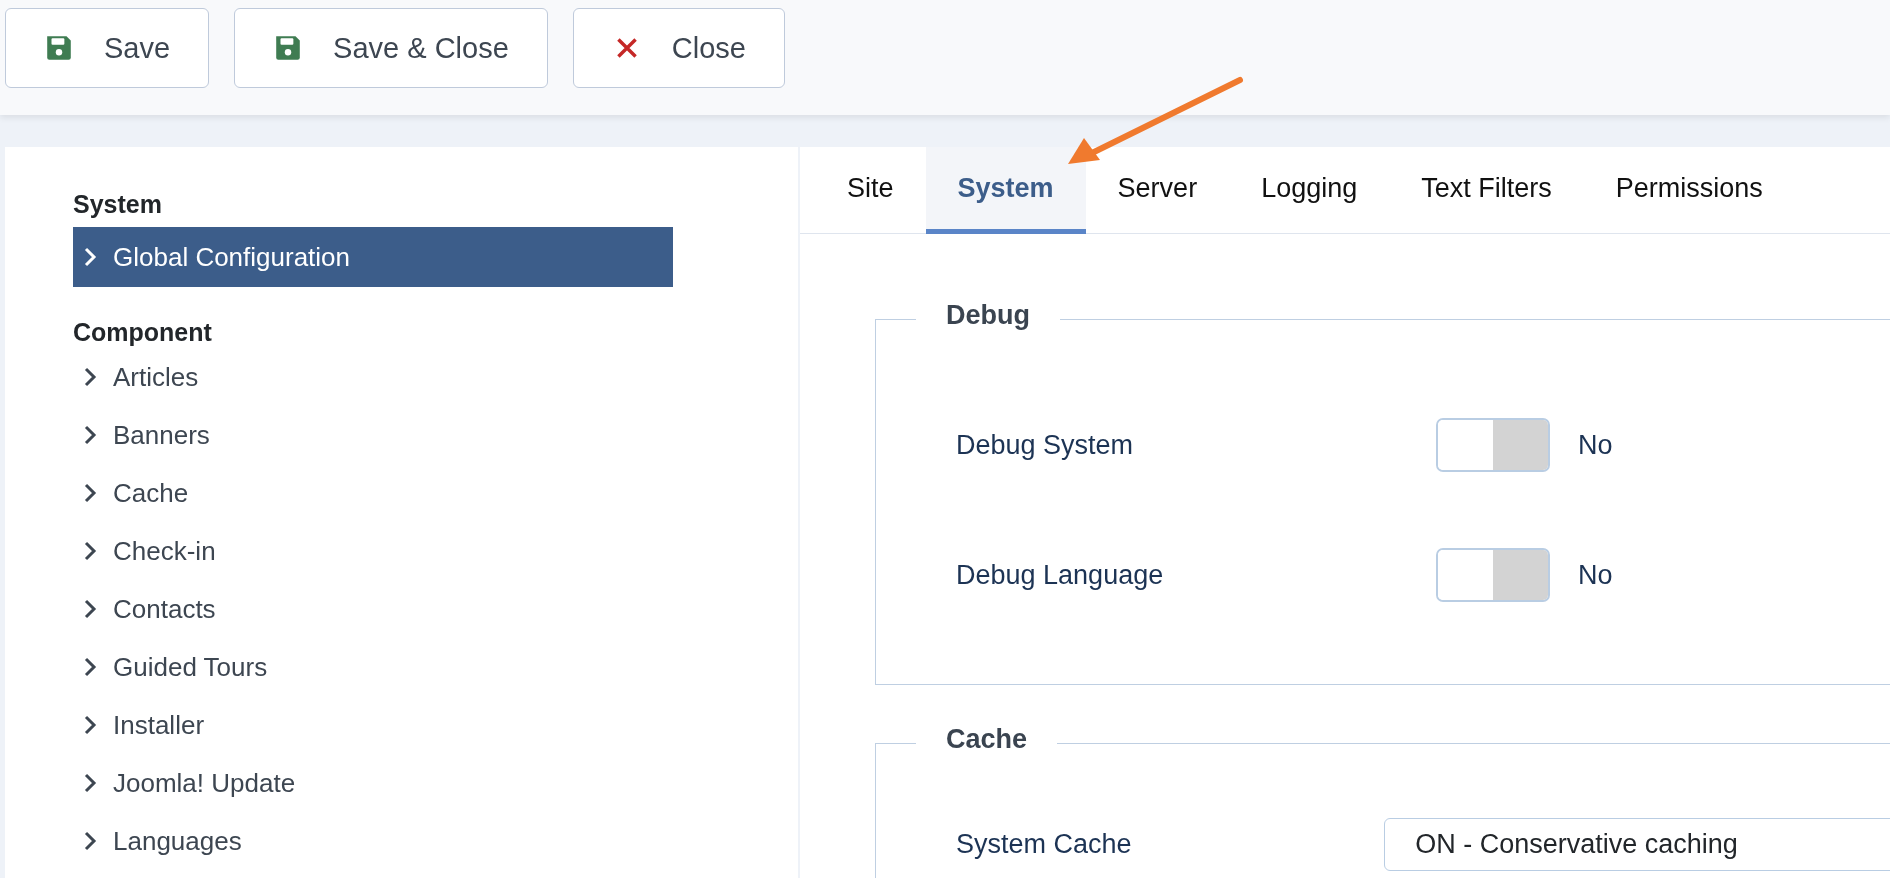 Image resolution: width=1890 pixels, height=878 pixels. Describe the element at coordinates (870, 190) in the screenshot. I see `tab: Site` at that location.